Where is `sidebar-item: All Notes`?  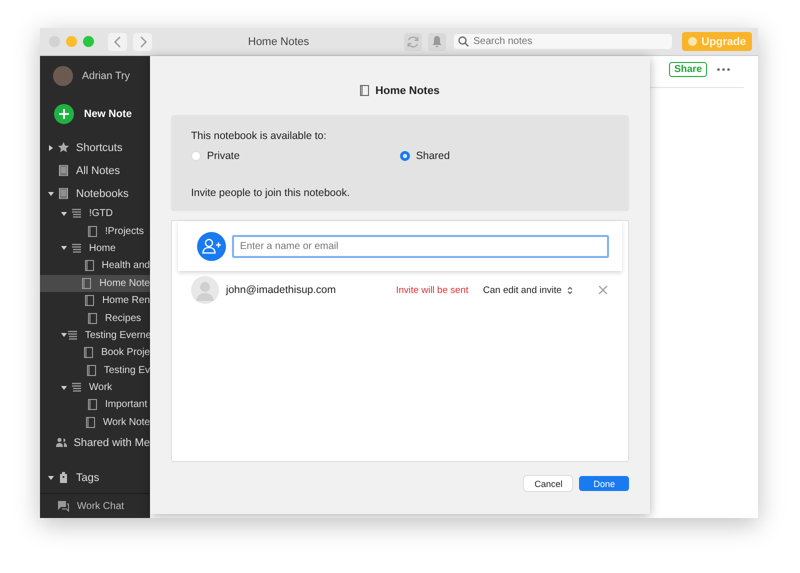 sidebar-item: All Notes is located at coordinates (95, 170).